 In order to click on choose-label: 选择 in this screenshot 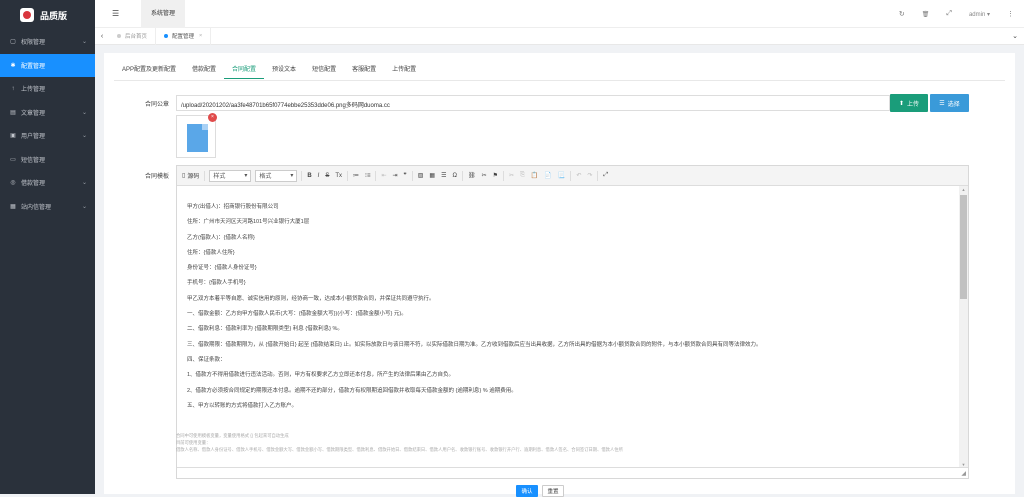, I will do `click(953, 104)`.